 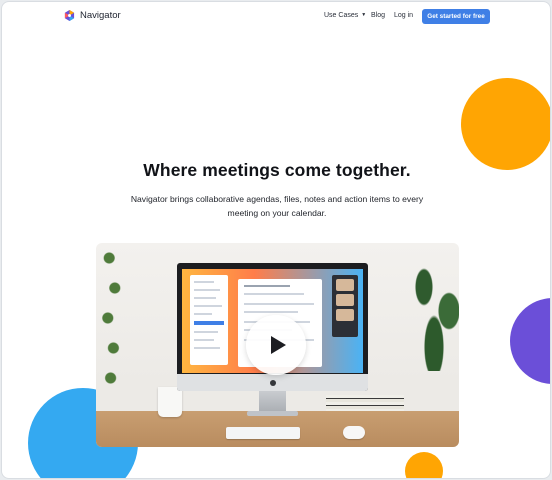 What do you see at coordinates (277, 170) in the screenshot?
I see `hero-headline: Where meetings come together.` at bounding box center [277, 170].